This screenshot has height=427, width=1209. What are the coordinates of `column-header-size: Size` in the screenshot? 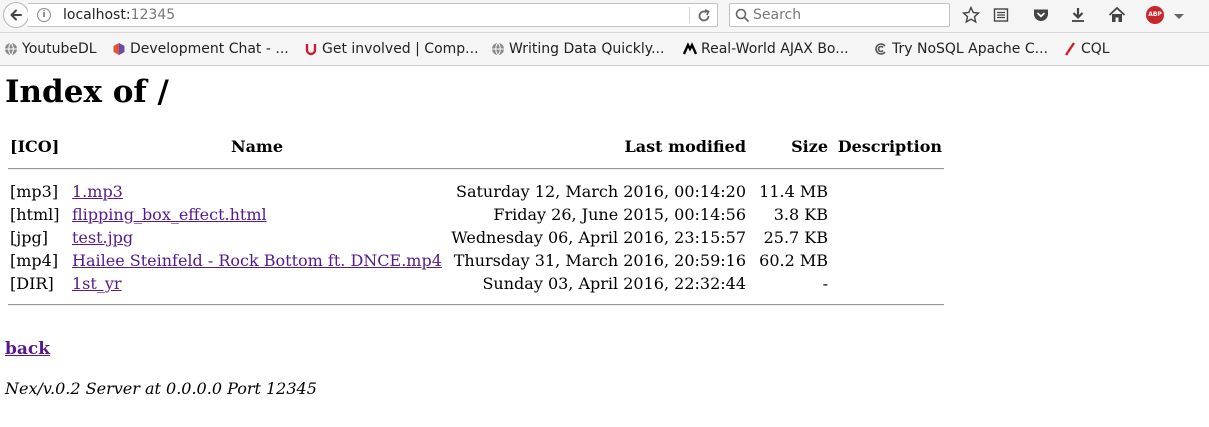 It's located at (789, 146).